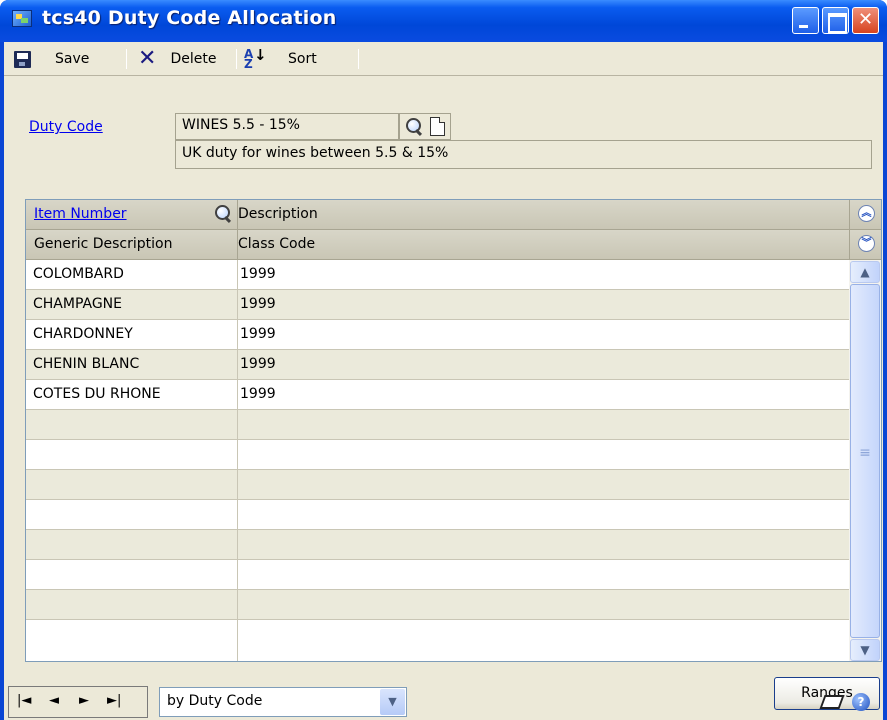  What do you see at coordinates (80, 214) in the screenshot?
I see `item-number-header: Item Number` at bounding box center [80, 214].